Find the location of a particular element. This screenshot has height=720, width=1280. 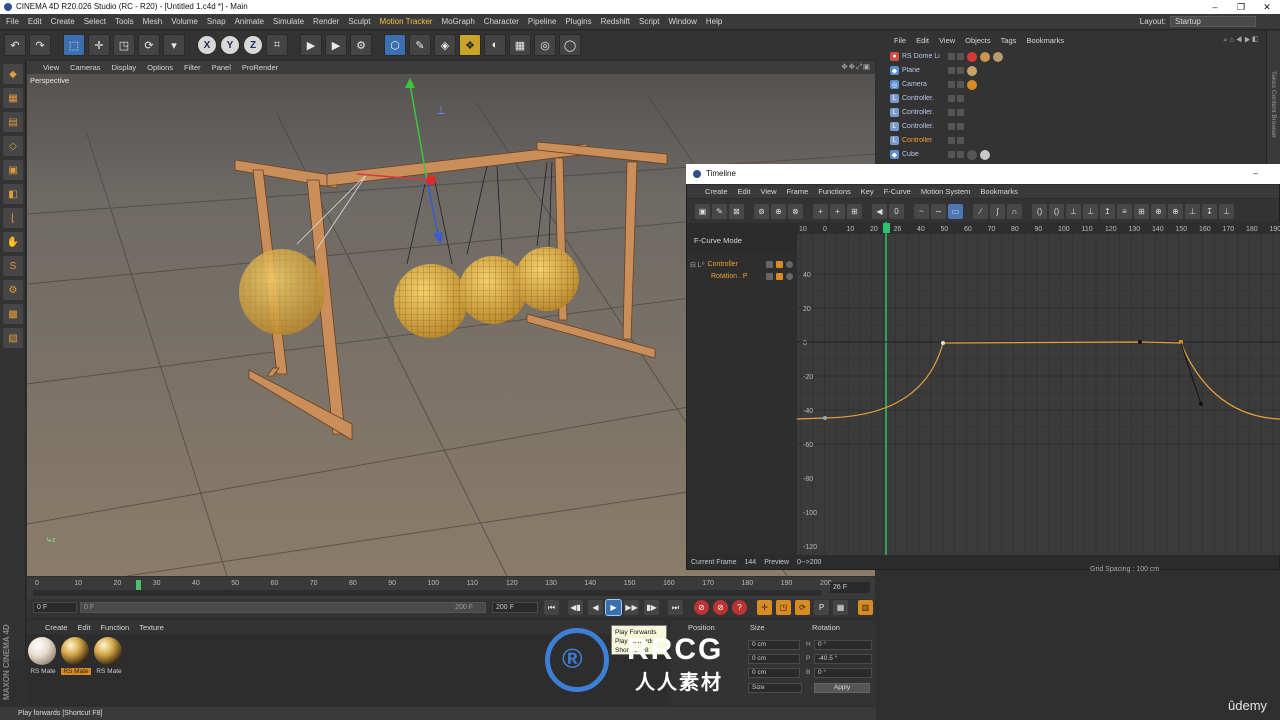

planar-workplane-icon: ▧ is located at coordinates (13, 338).